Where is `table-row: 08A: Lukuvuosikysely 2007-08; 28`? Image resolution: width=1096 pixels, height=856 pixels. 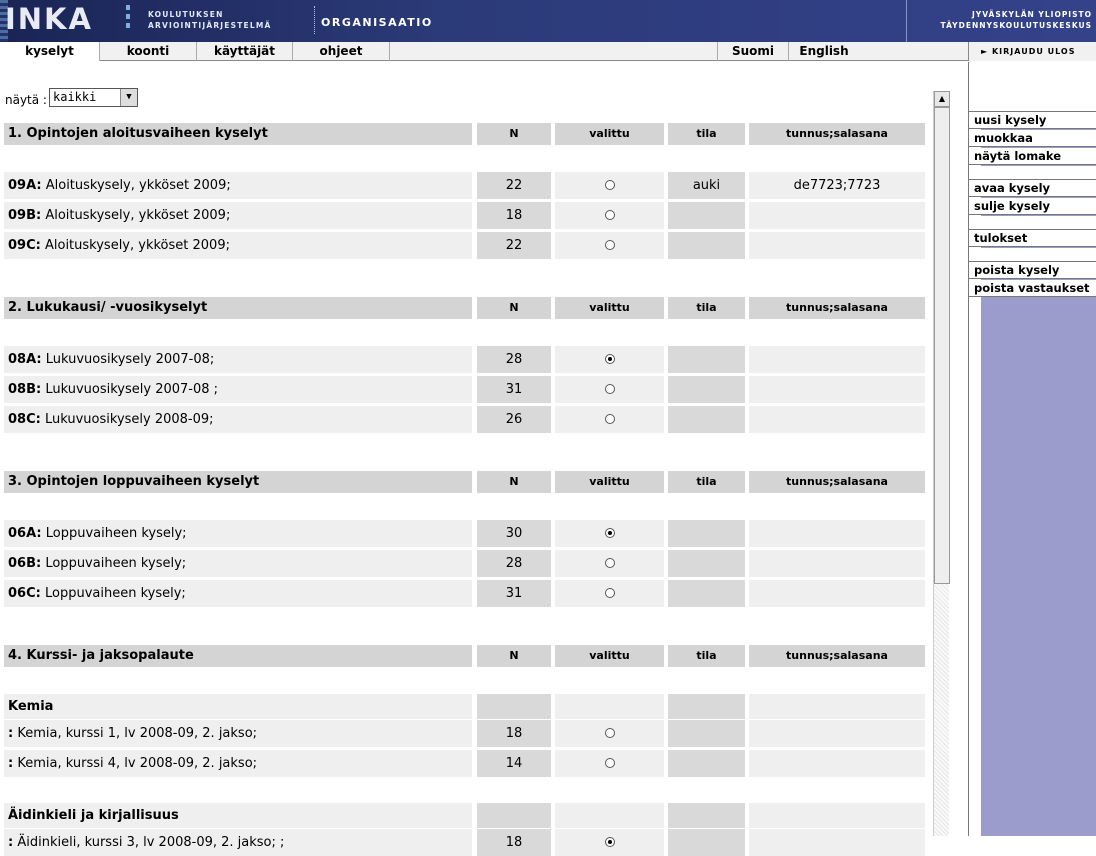
table-row: 08A: Lukuvuosikysely 2007-08; 28 is located at coordinates (465, 359).